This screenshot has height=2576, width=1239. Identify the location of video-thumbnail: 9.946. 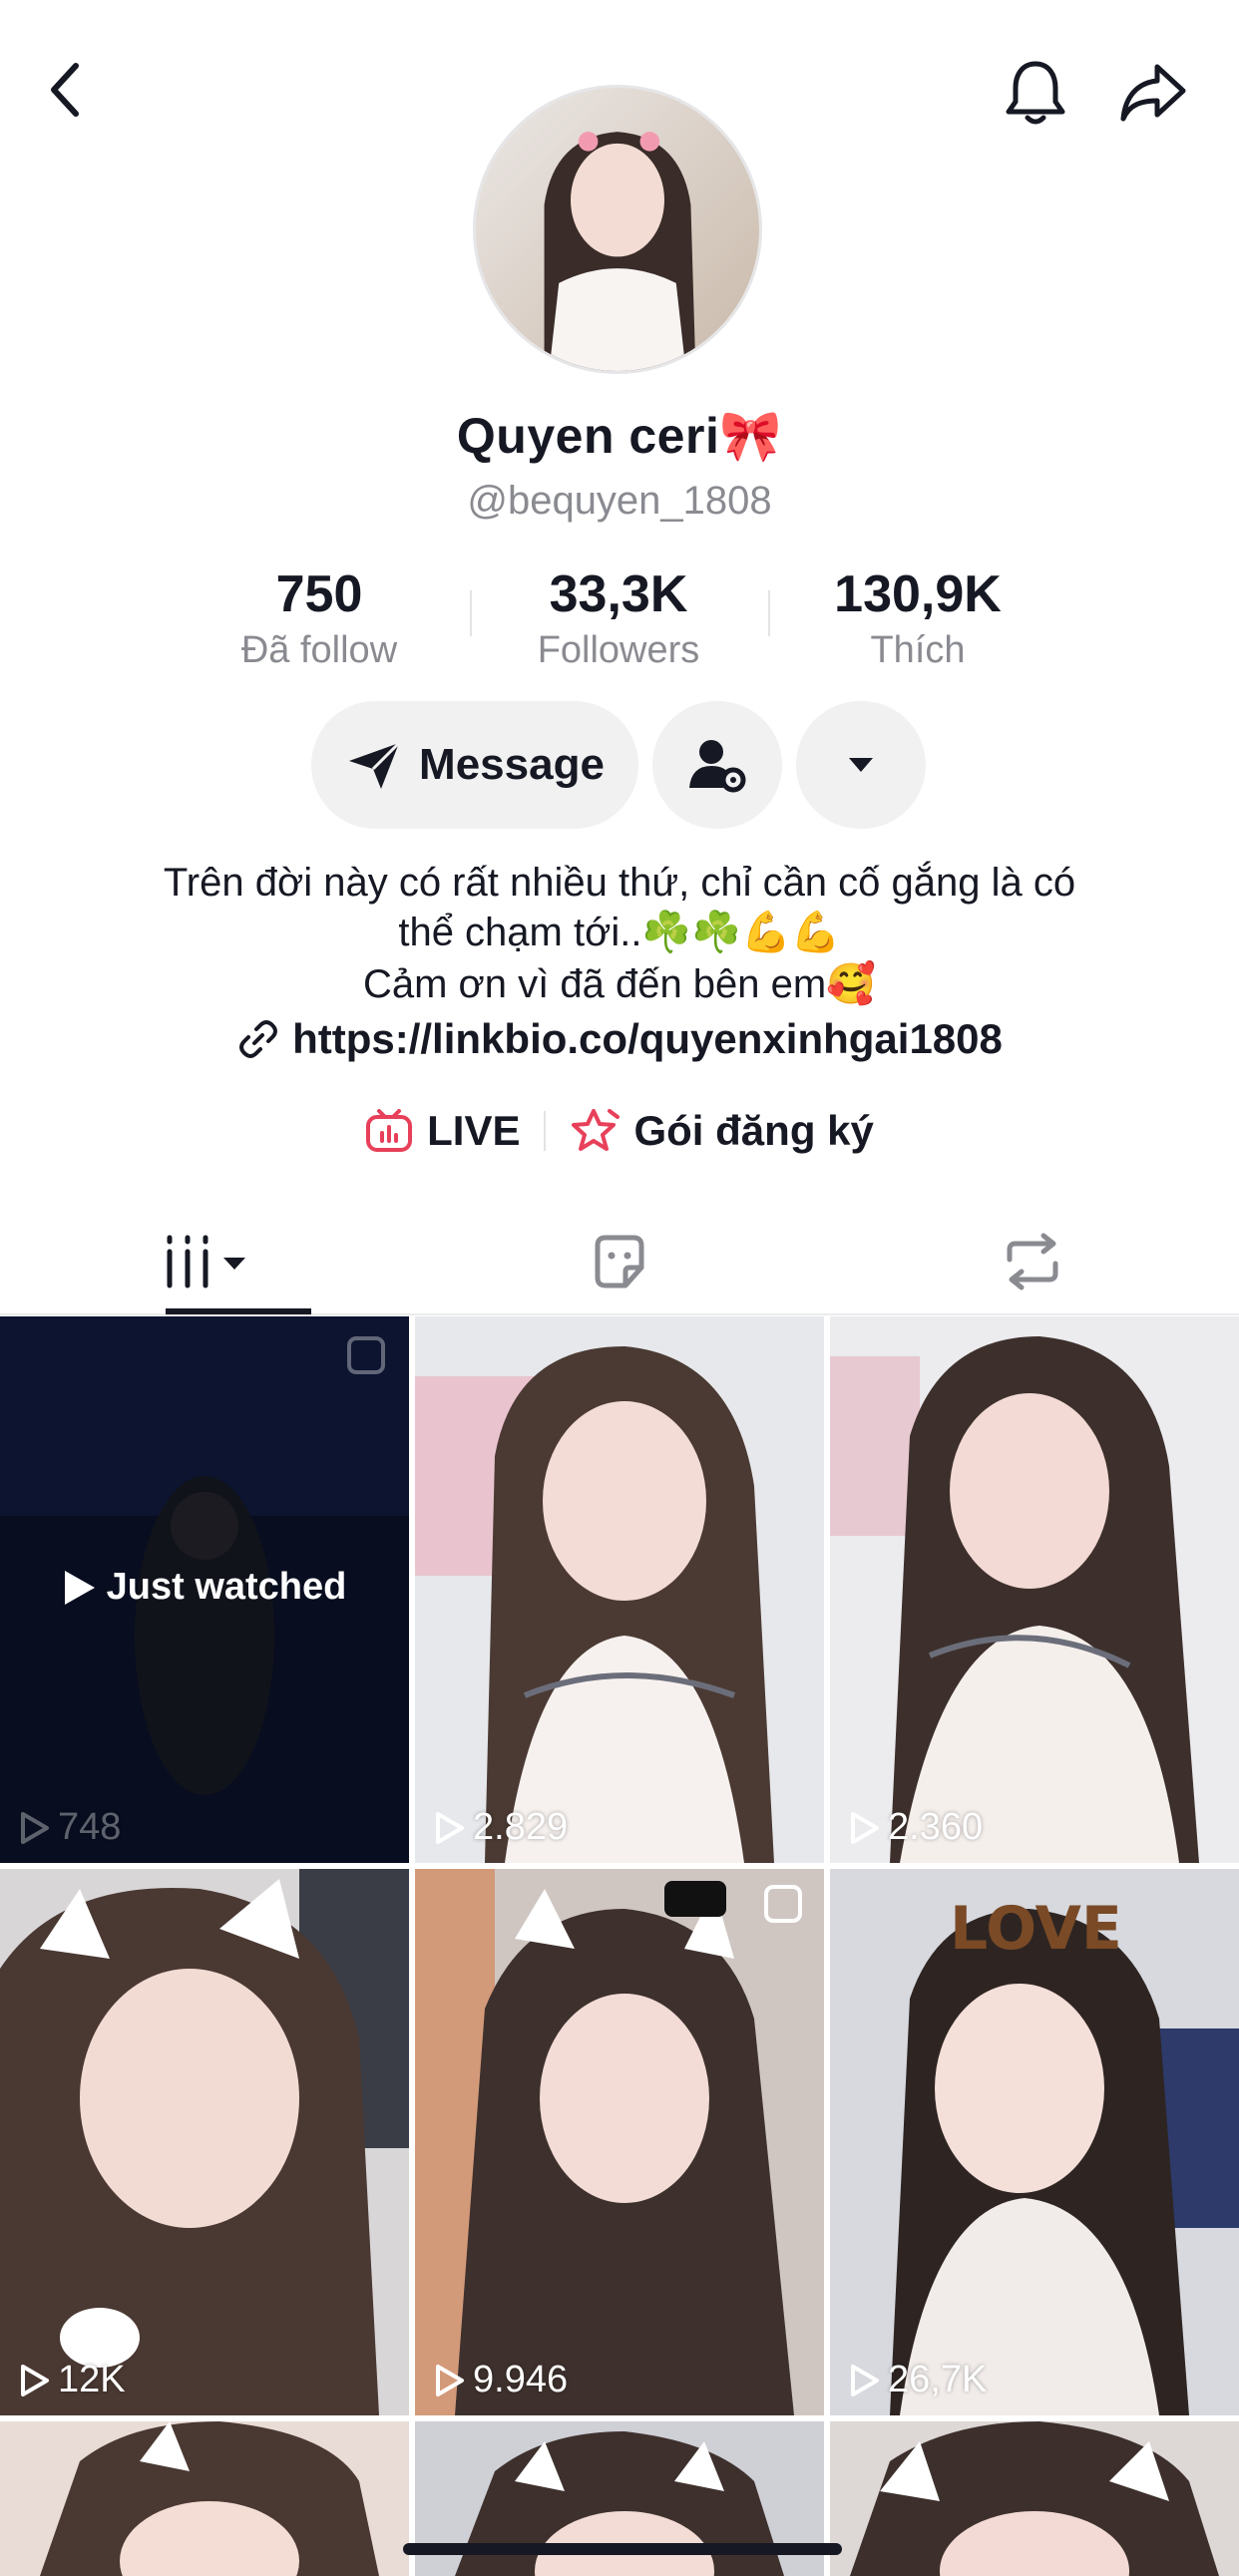
(619, 2142).